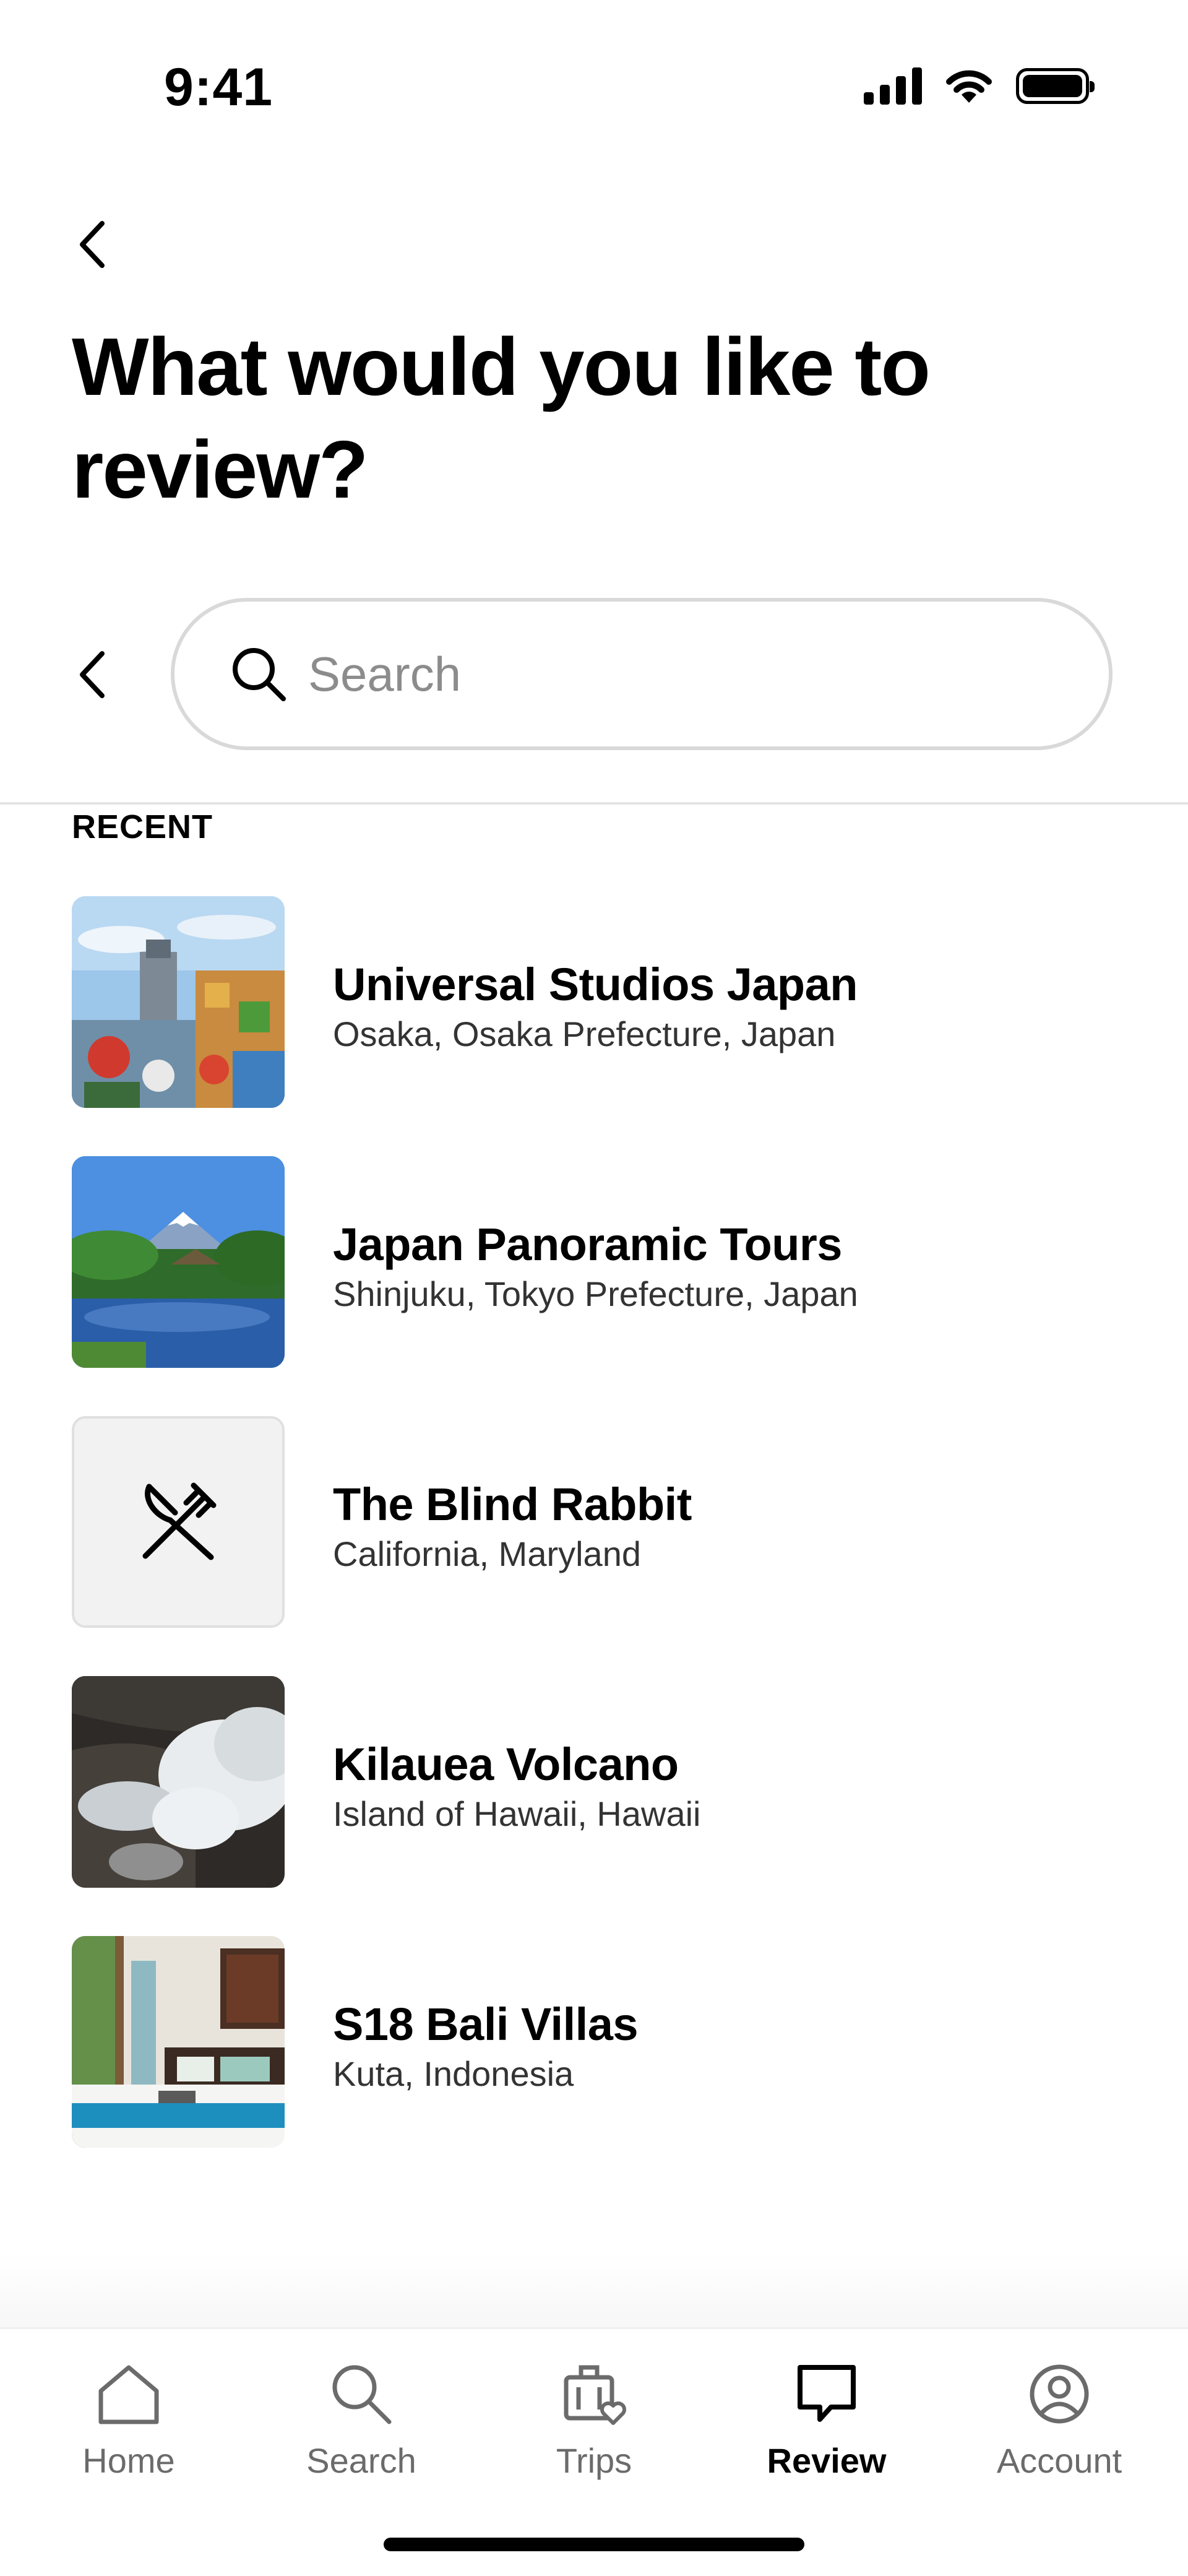  What do you see at coordinates (594, 2460) in the screenshot?
I see `nav-label: Trips` at bounding box center [594, 2460].